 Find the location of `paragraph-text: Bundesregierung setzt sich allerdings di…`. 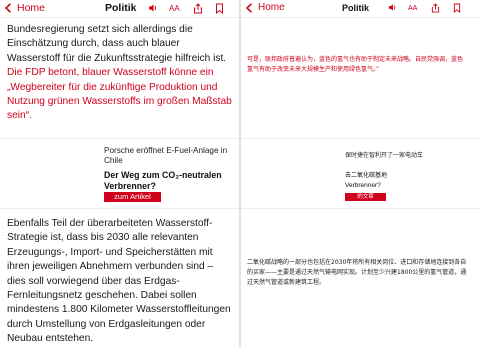

paragraph-text: Bundesregierung setzt sich allerdings di… is located at coordinates (117, 44).